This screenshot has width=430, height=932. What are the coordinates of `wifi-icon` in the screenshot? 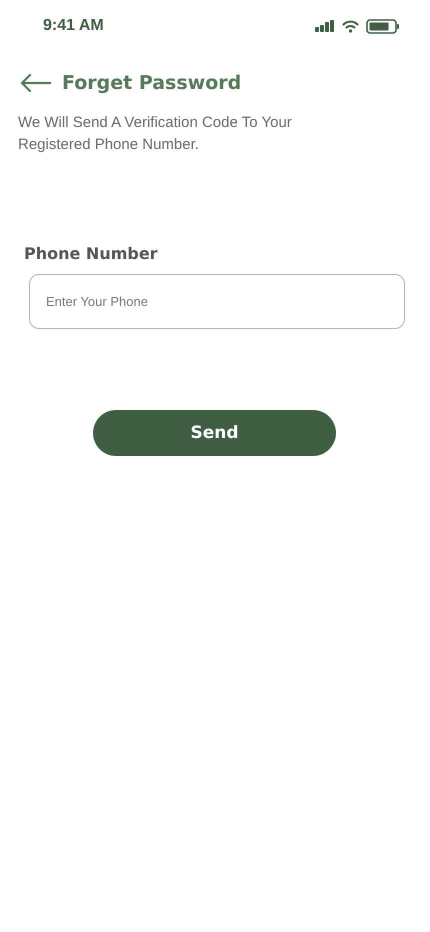 It's located at (350, 26).